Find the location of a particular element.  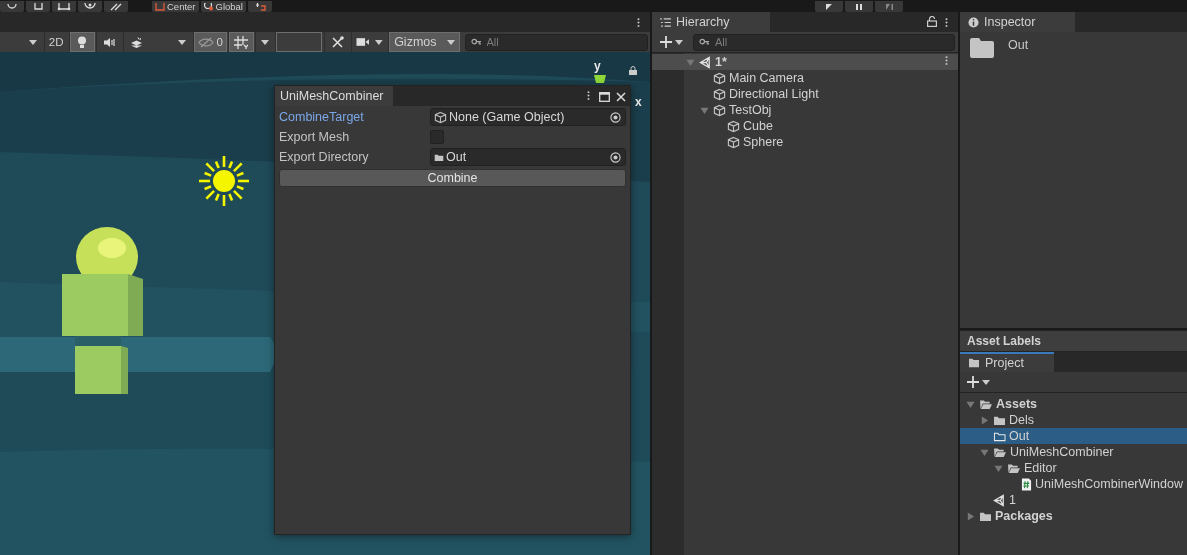

folder-outline-icon is located at coordinates (999, 436).